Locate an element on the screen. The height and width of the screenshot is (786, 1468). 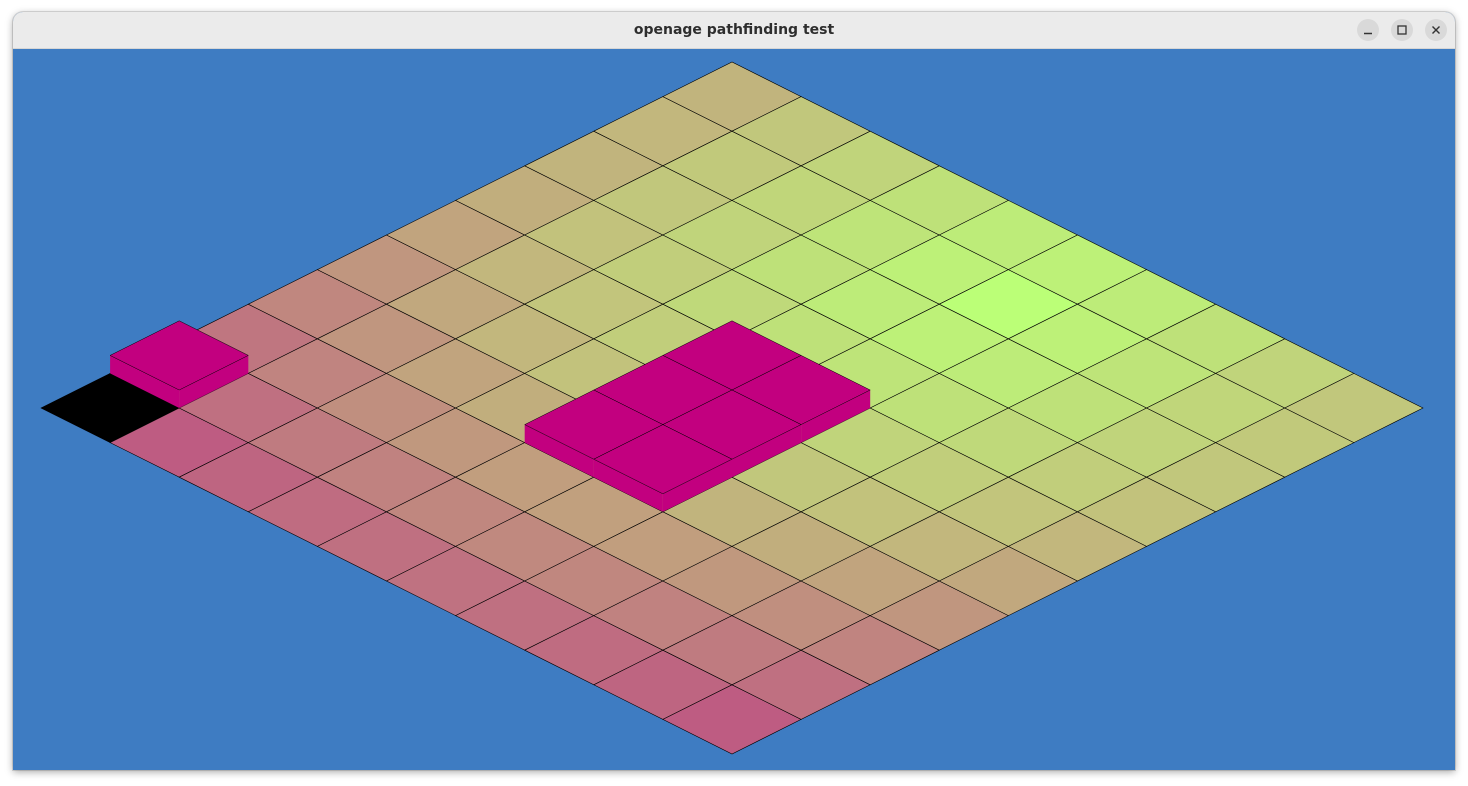
minimize-icon is located at coordinates (1368, 33).